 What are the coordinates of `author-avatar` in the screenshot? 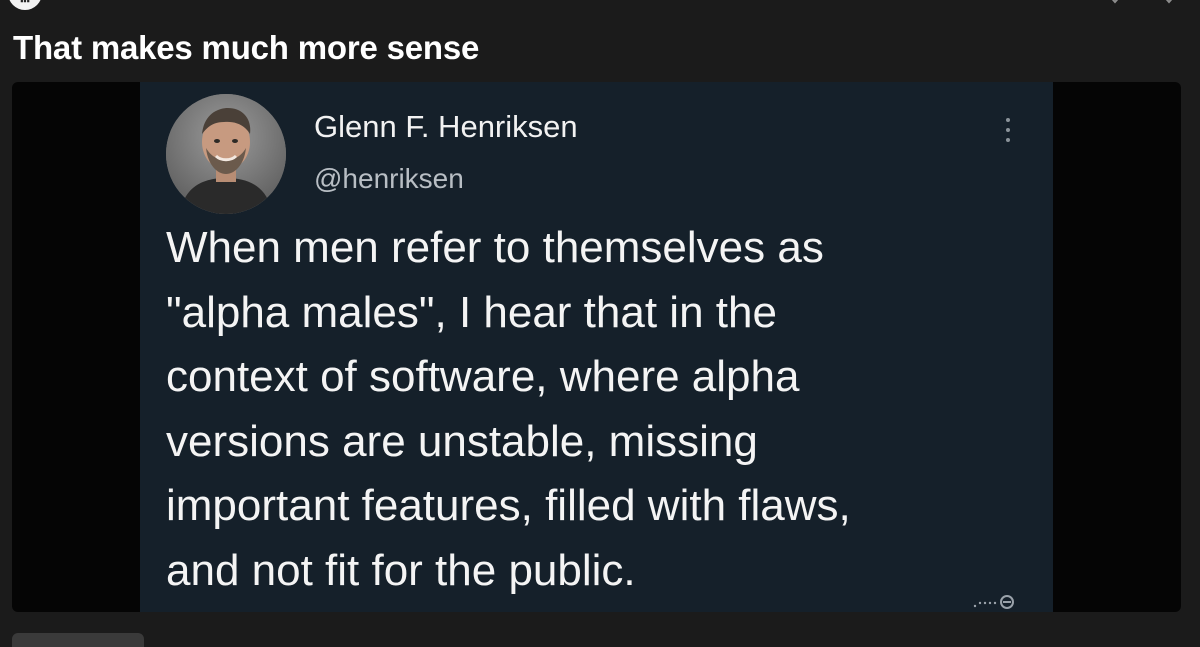 It's located at (226, 154).